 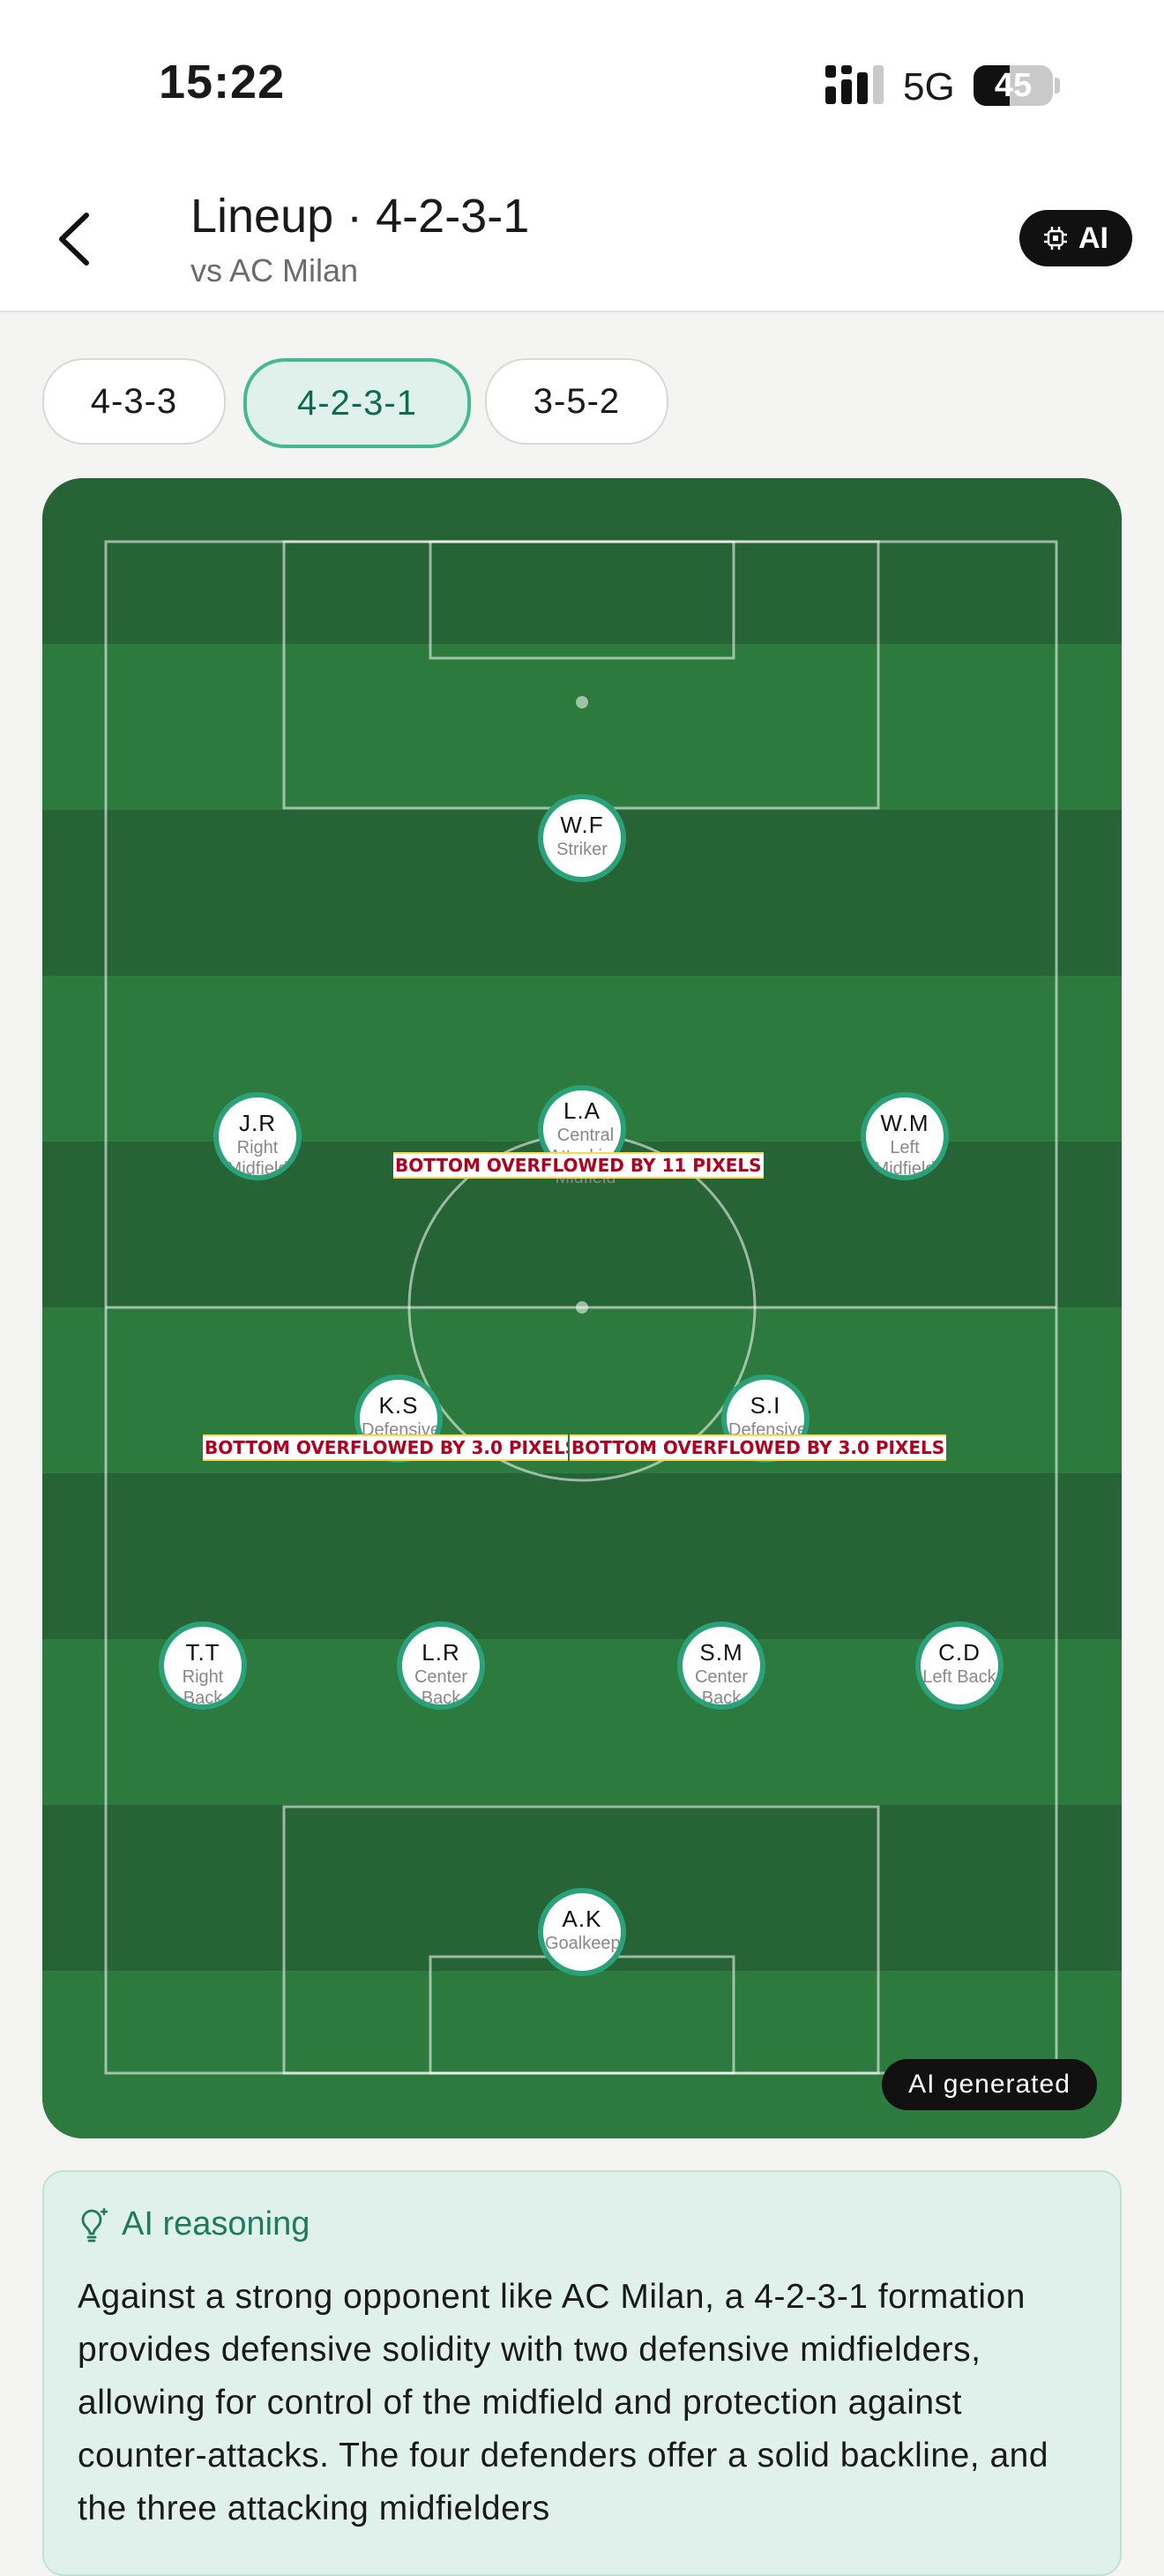 I want to click on player-striker: W.F Striker, so click(x=582, y=838).